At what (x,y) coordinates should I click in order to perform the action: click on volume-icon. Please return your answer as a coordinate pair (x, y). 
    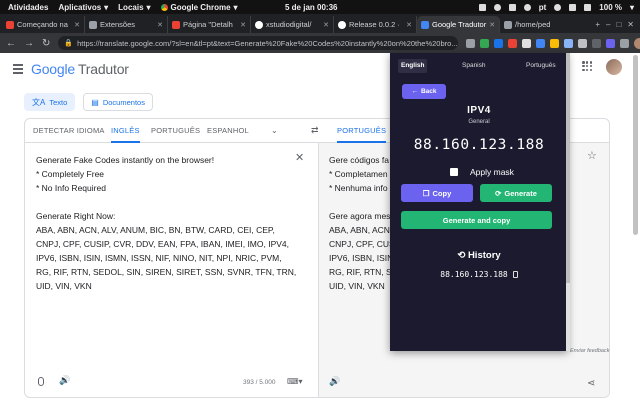
    Looking at the image, I should click on (573, 7).